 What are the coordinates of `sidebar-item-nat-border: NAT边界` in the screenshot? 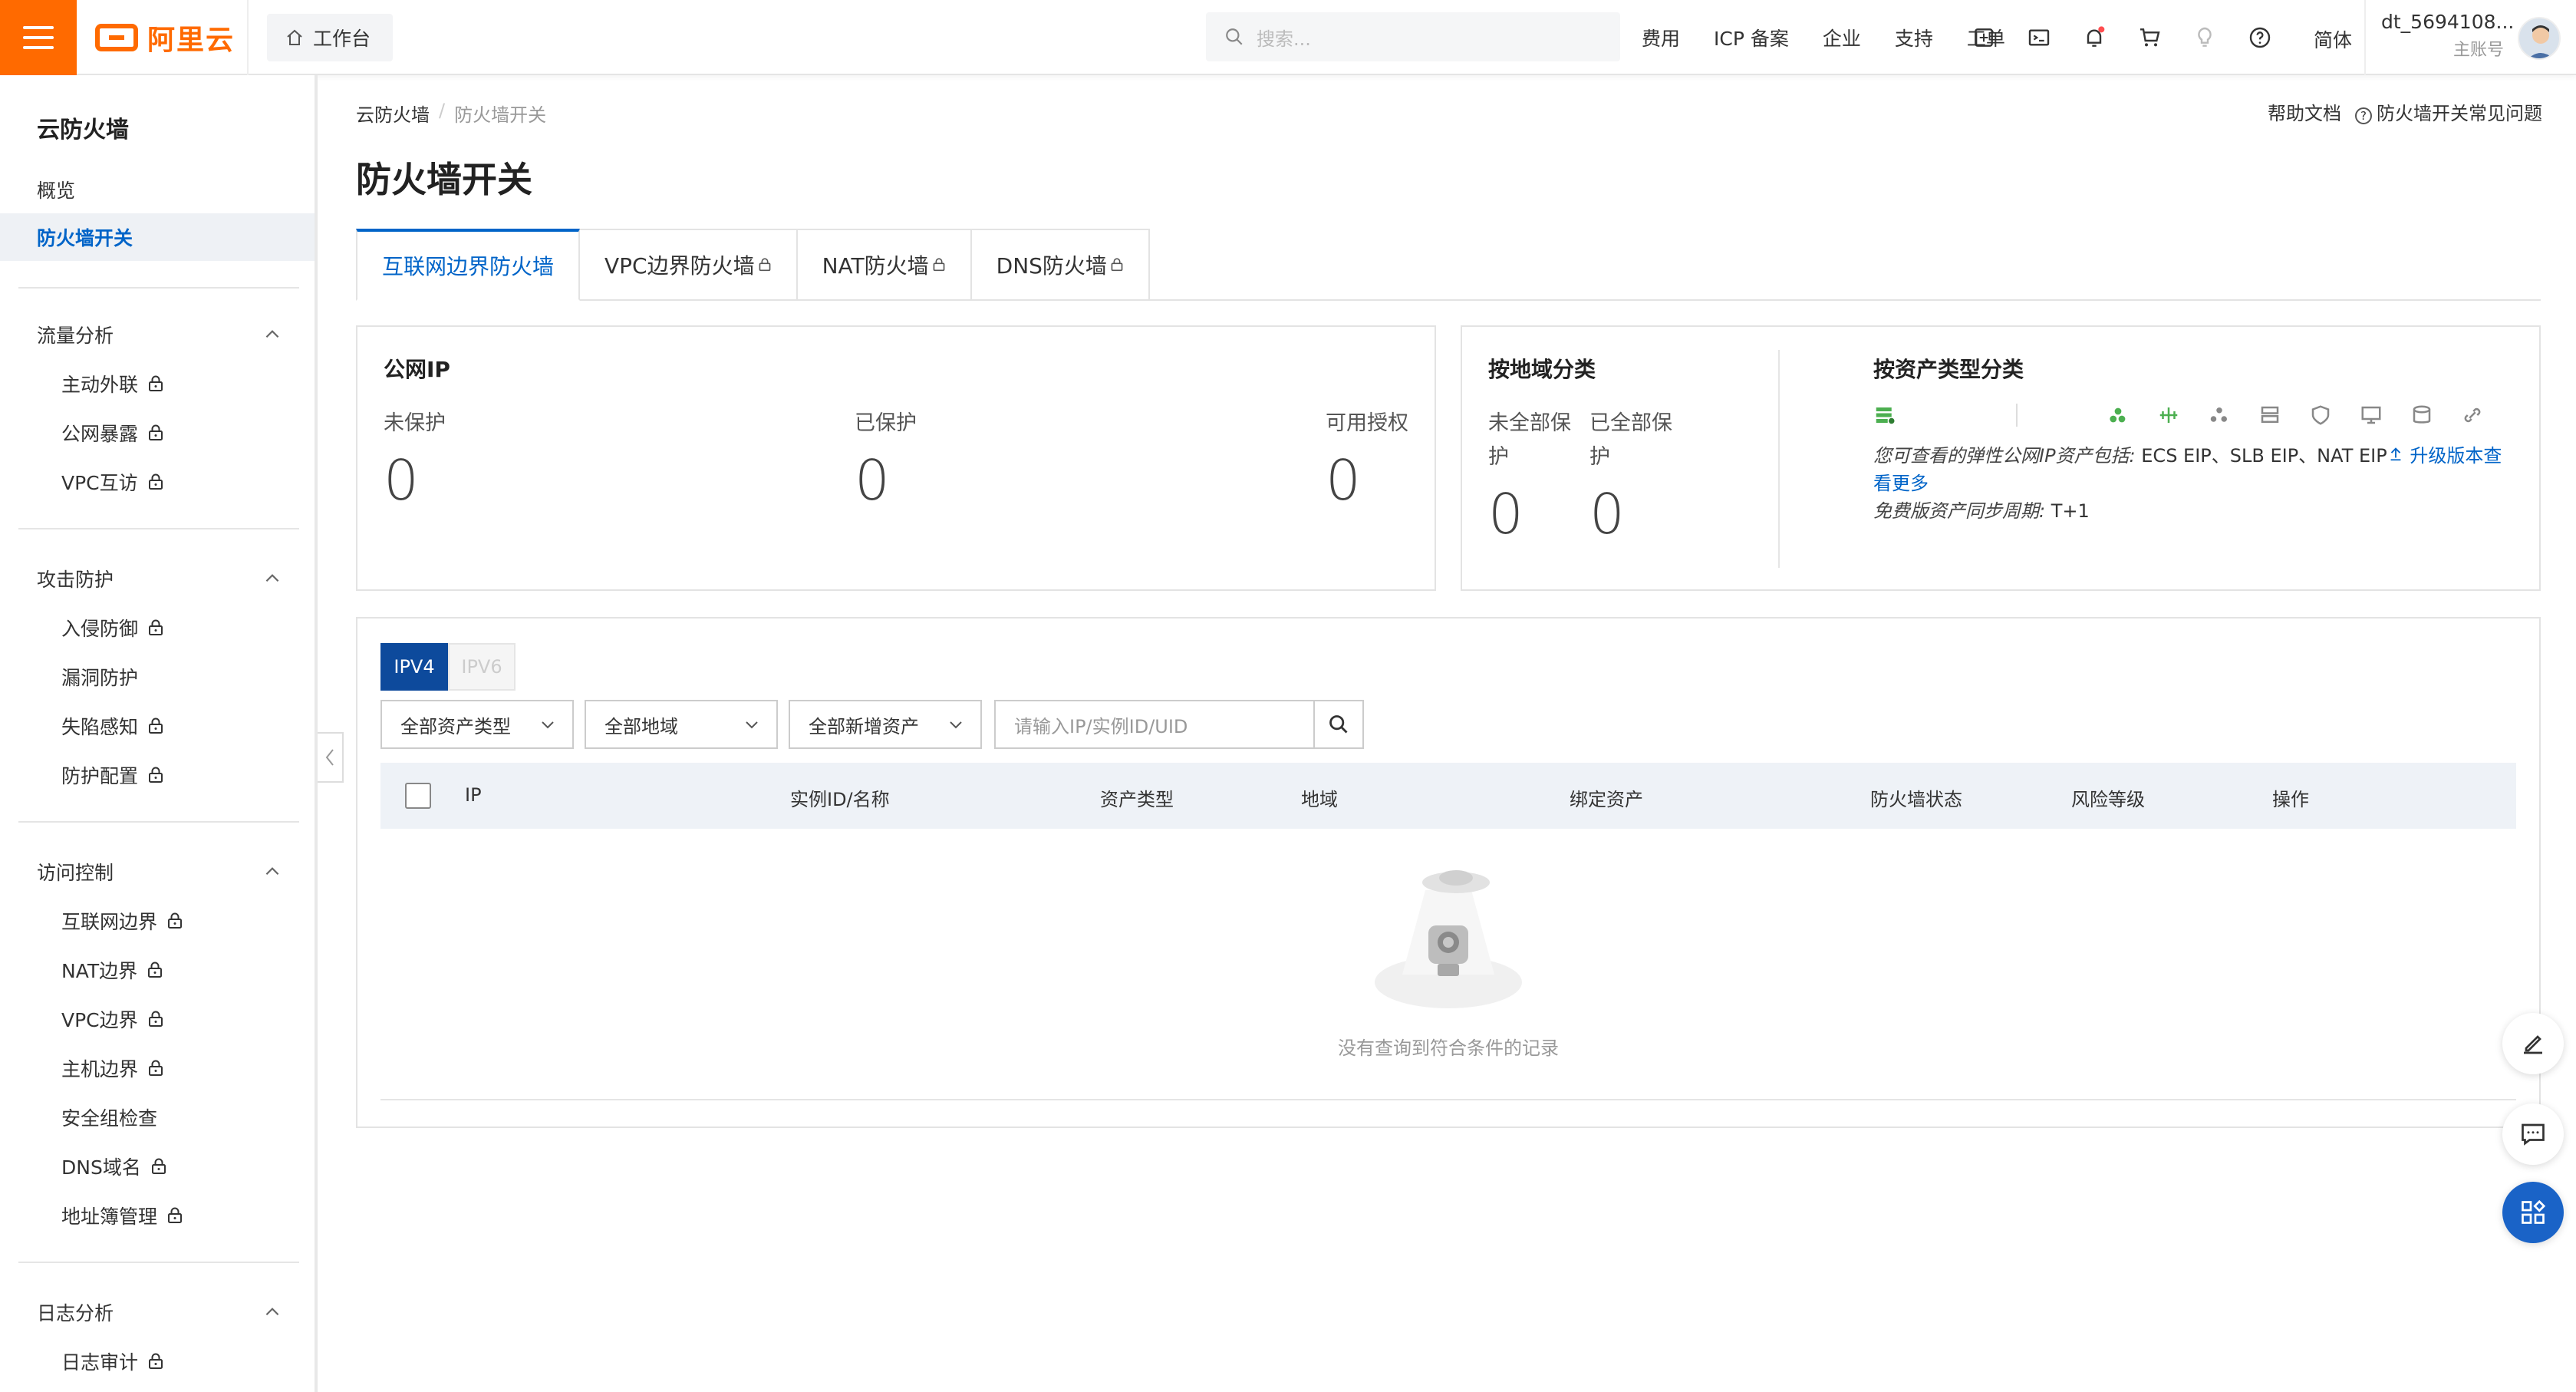 It's located at (112, 970).